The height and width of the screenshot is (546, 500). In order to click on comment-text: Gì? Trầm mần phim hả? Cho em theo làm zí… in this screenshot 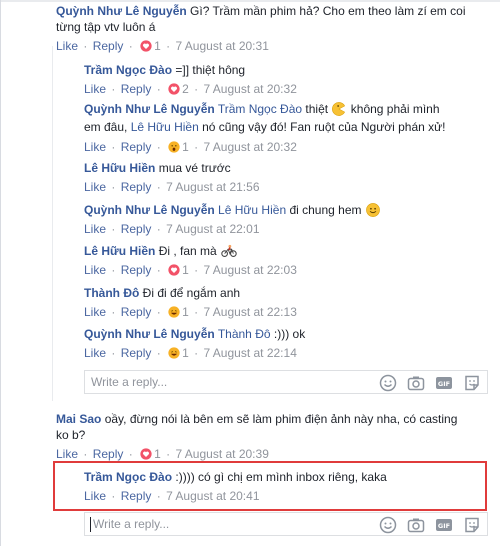, I will do `click(326, 11)`.